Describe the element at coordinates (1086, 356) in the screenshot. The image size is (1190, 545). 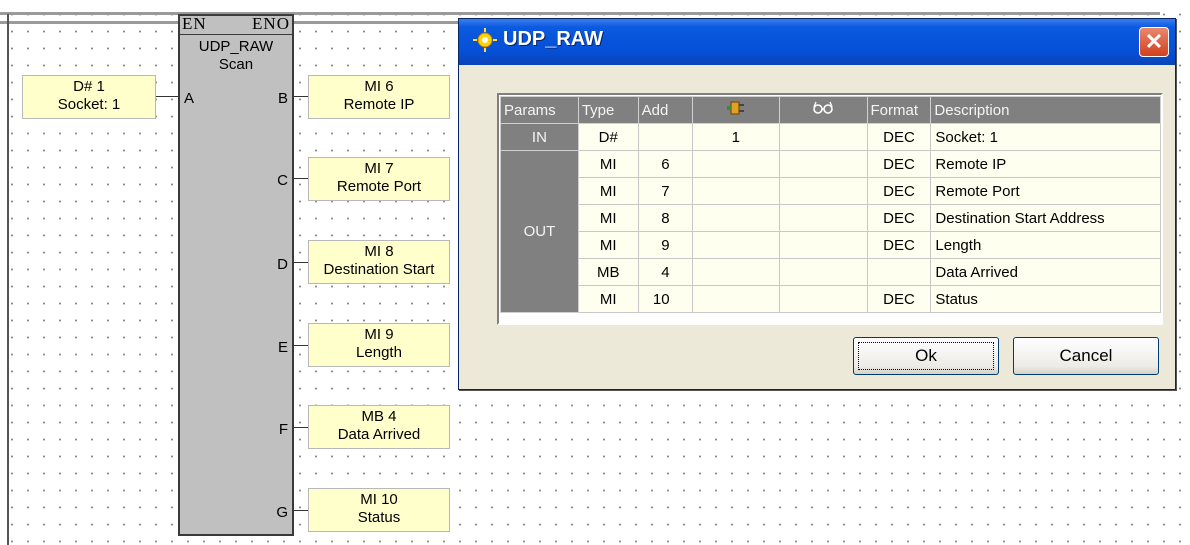
I see `cancel-button: Cancel` at that location.